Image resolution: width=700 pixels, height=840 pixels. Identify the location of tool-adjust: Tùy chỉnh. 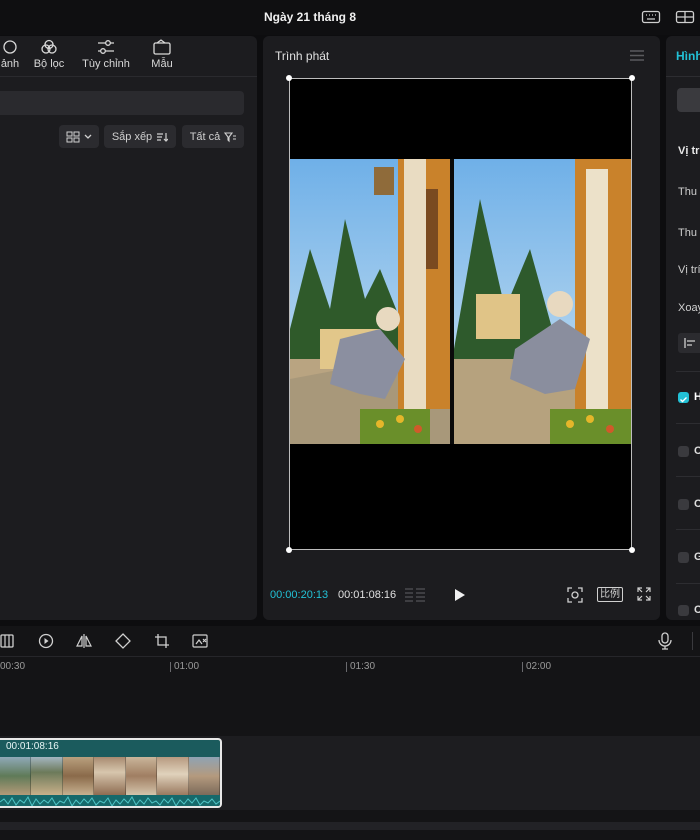
(106, 54).